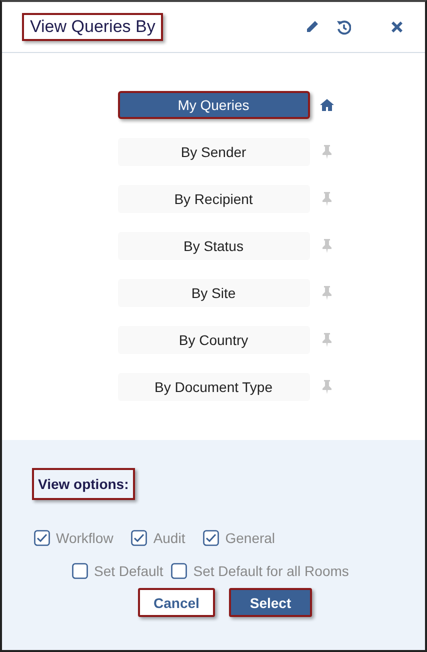 The height and width of the screenshot is (652, 427). I want to click on pencil-icon, so click(312, 27).